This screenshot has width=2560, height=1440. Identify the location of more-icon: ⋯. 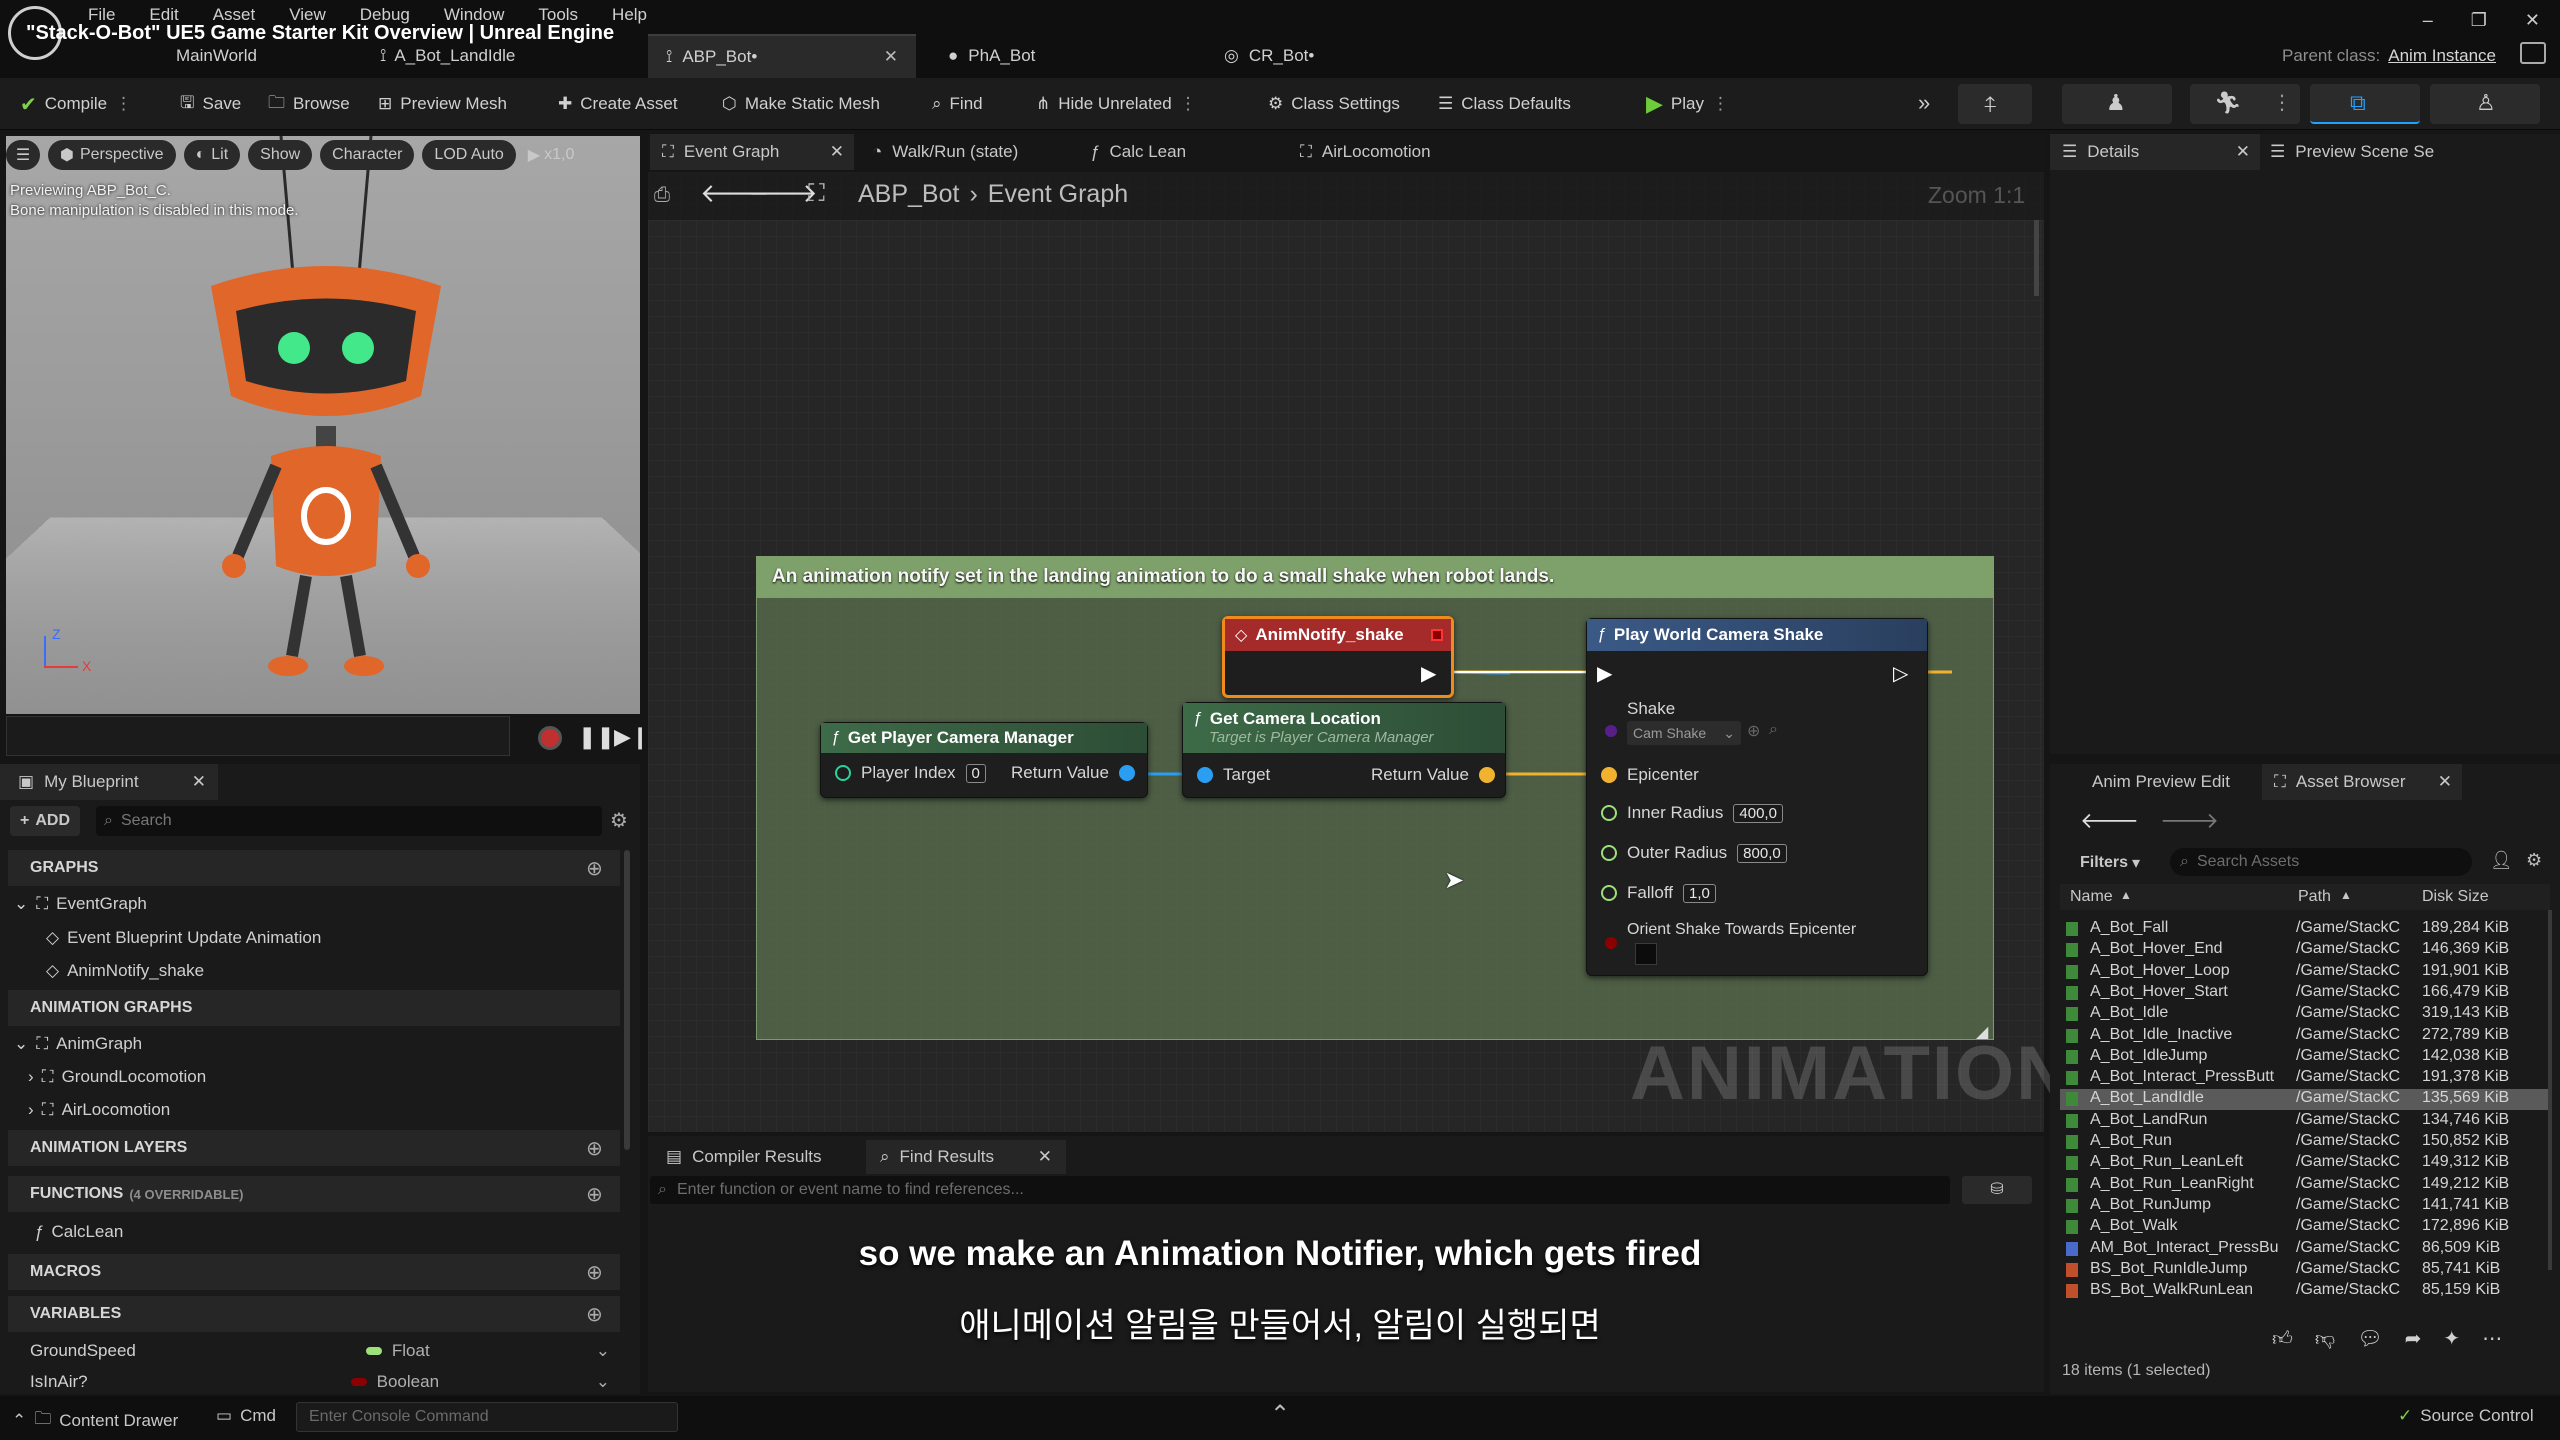
(2492, 1338).